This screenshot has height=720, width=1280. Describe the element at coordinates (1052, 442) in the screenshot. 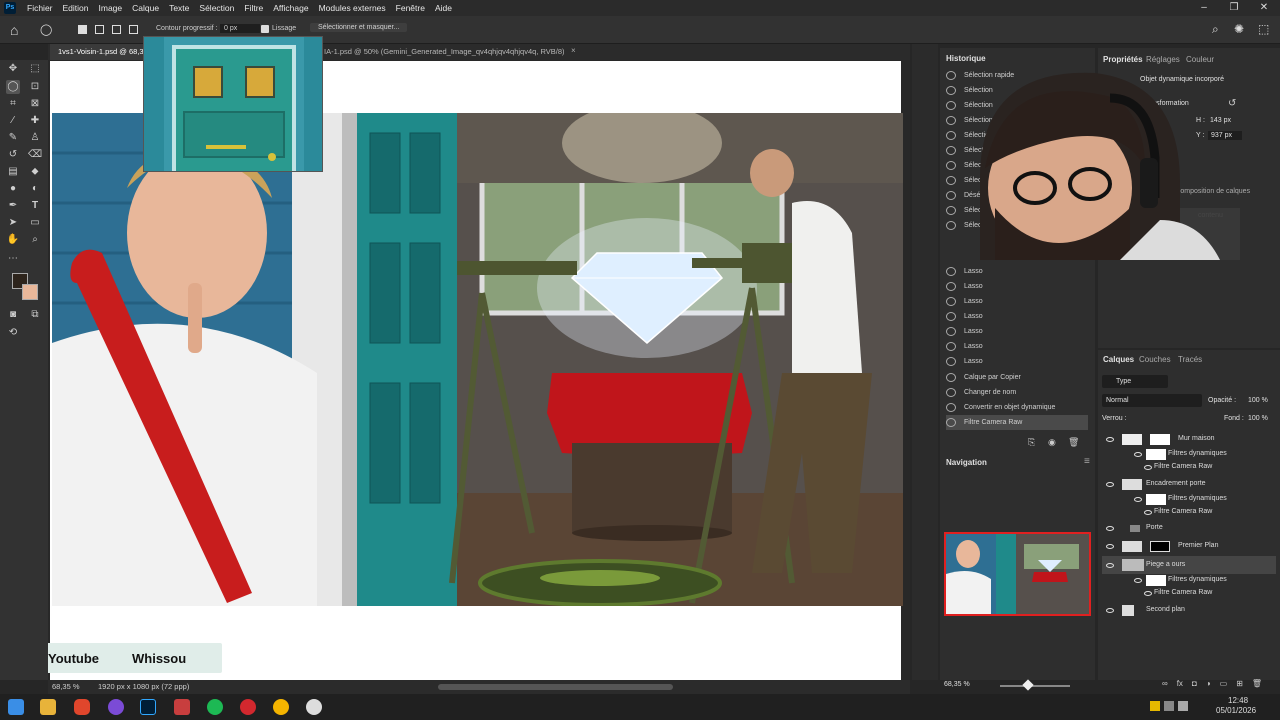

I see `snapshot-camera-icon: ◉` at that location.